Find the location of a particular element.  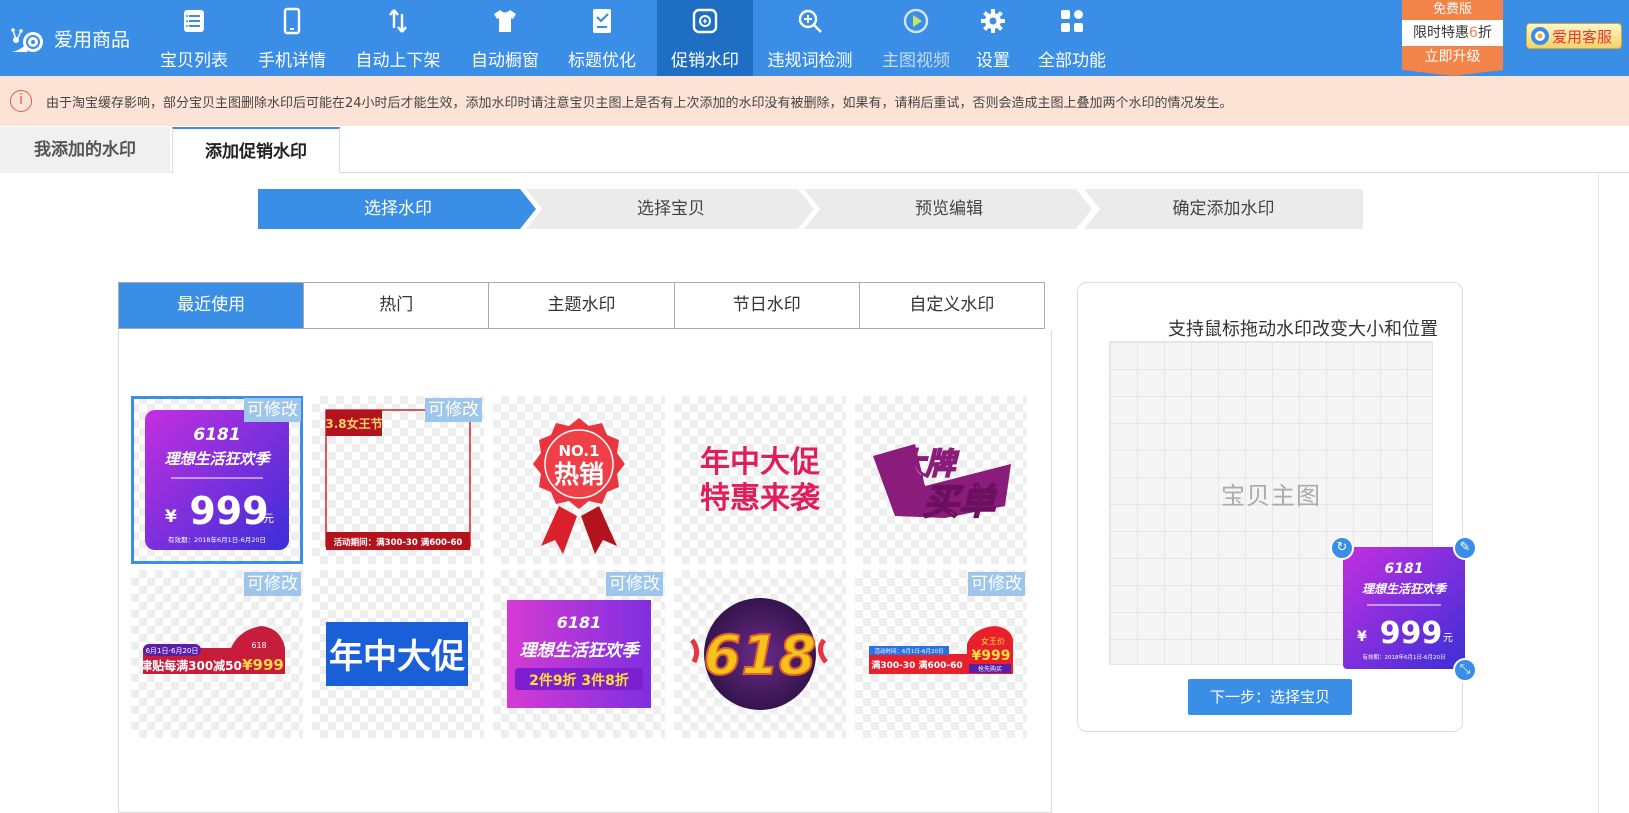

watermark-preview: 年中大促 is located at coordinates (397, 654).